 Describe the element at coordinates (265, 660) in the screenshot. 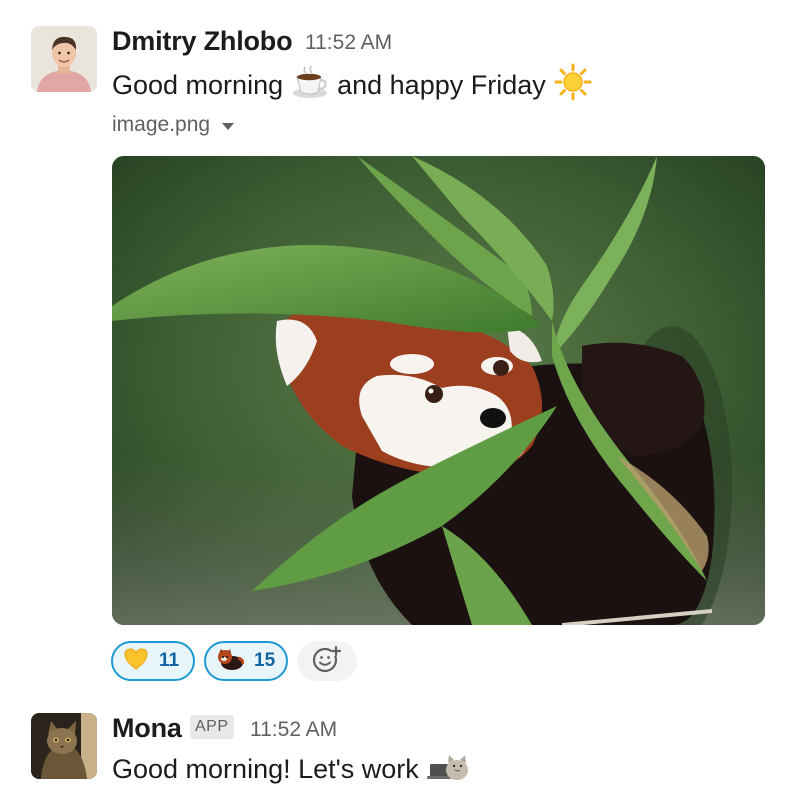

I see `reaction-count: 15` at that location.